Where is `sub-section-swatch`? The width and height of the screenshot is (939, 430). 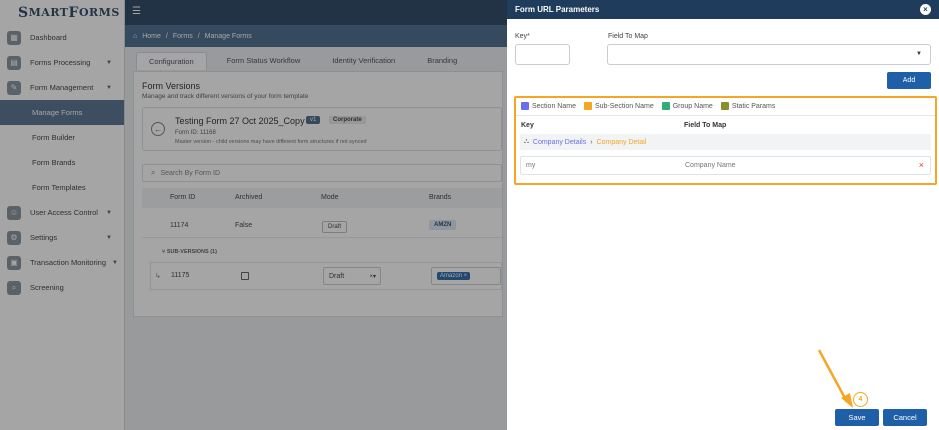 sub-section-swatch is located at coordinates (587, 106).